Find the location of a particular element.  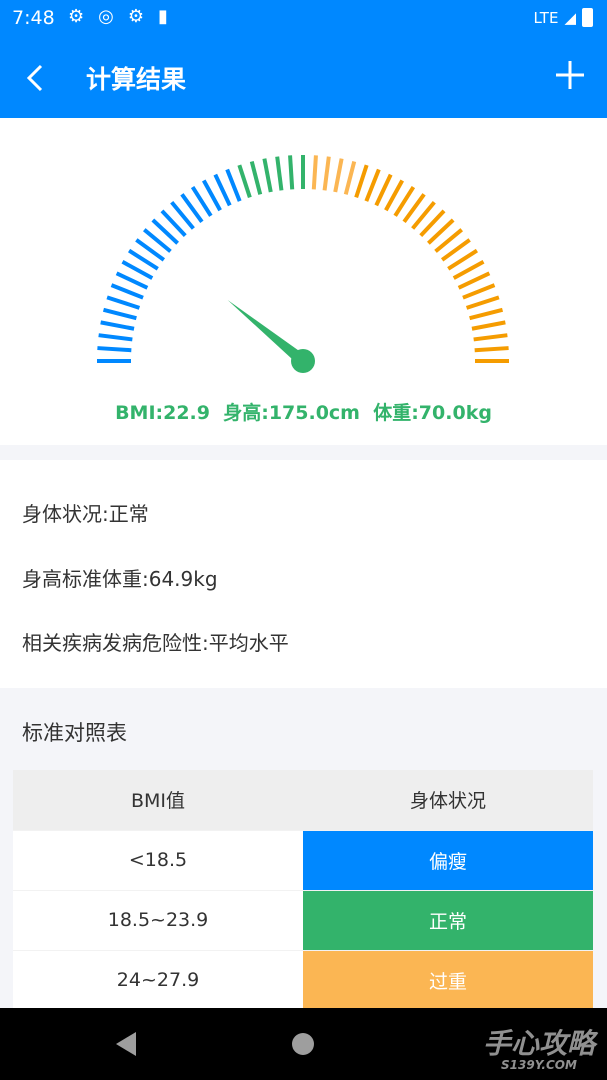

table-row: 24~27.9 过重 is located at coordinates (303, 979).